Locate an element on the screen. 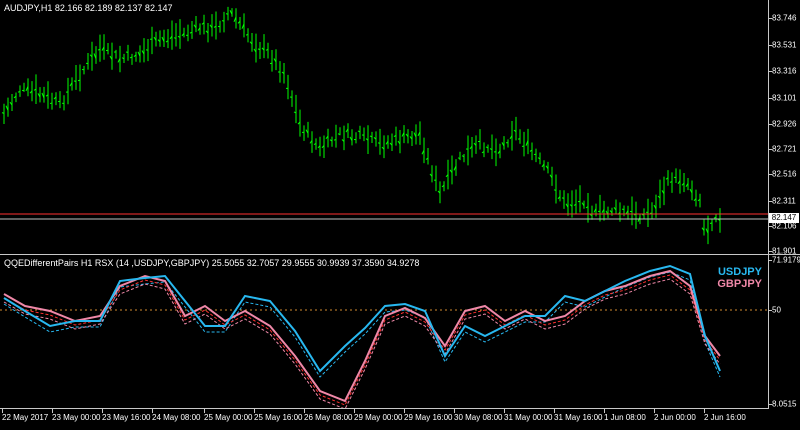 This screenshot has width=800, height=430. price-axis-line is located at coordinates (768, 204).